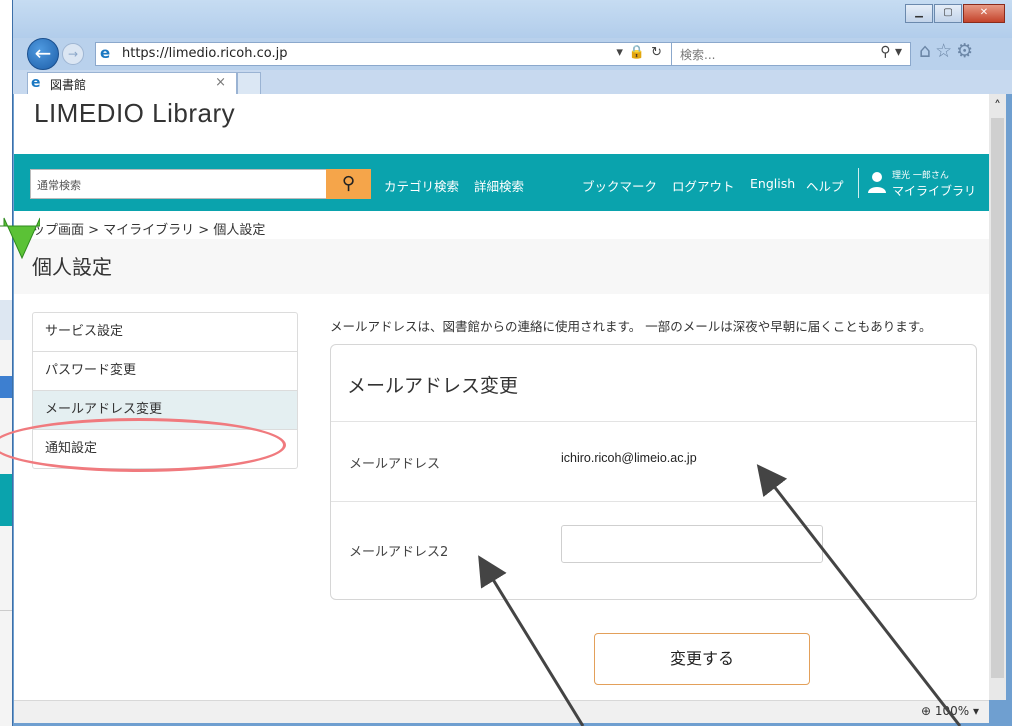 The height and width of the screenshot is (726, 1012). What do you see at coordinates (531, 640) in the screenshot?
I see `arrow-to-email2` at bounding box center [531, 640].